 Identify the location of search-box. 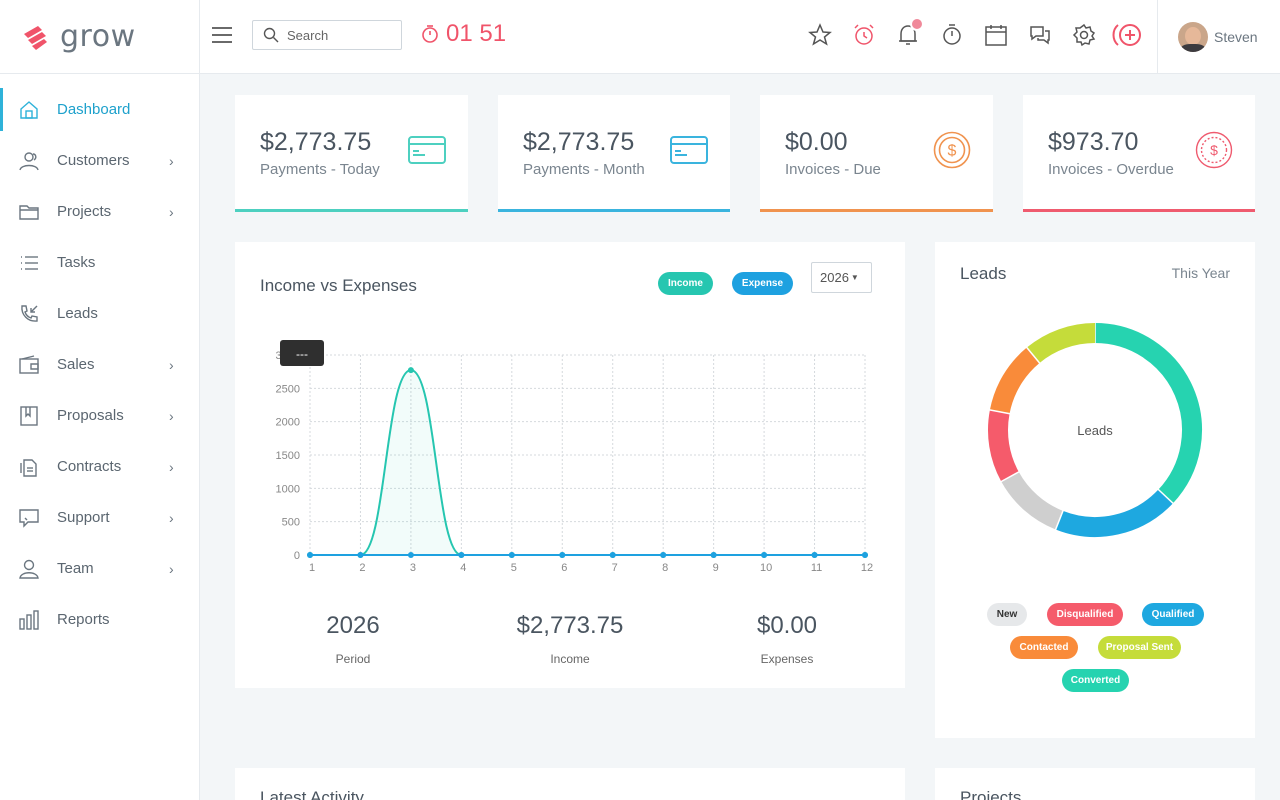
(327, 35).